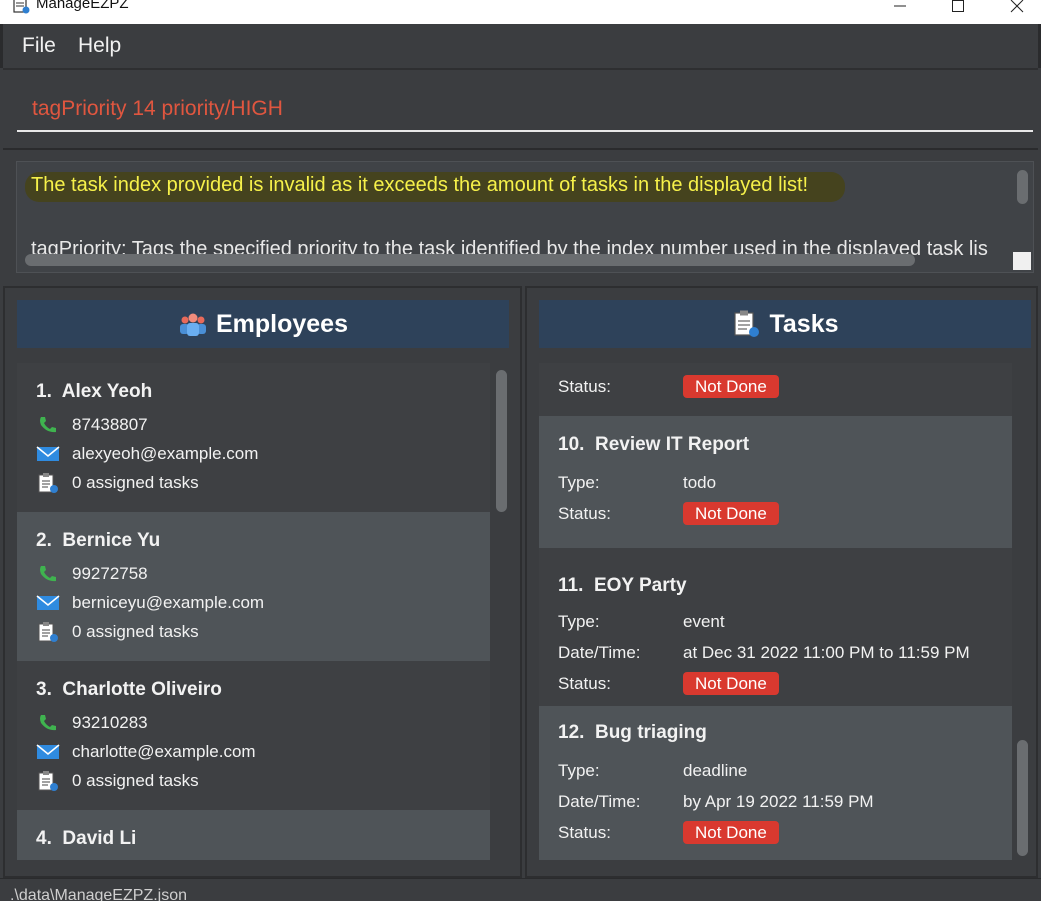 The height and width of the screenshot is (901, 1041). I want to click on employee-phone: 93210283, so click(92, 723).